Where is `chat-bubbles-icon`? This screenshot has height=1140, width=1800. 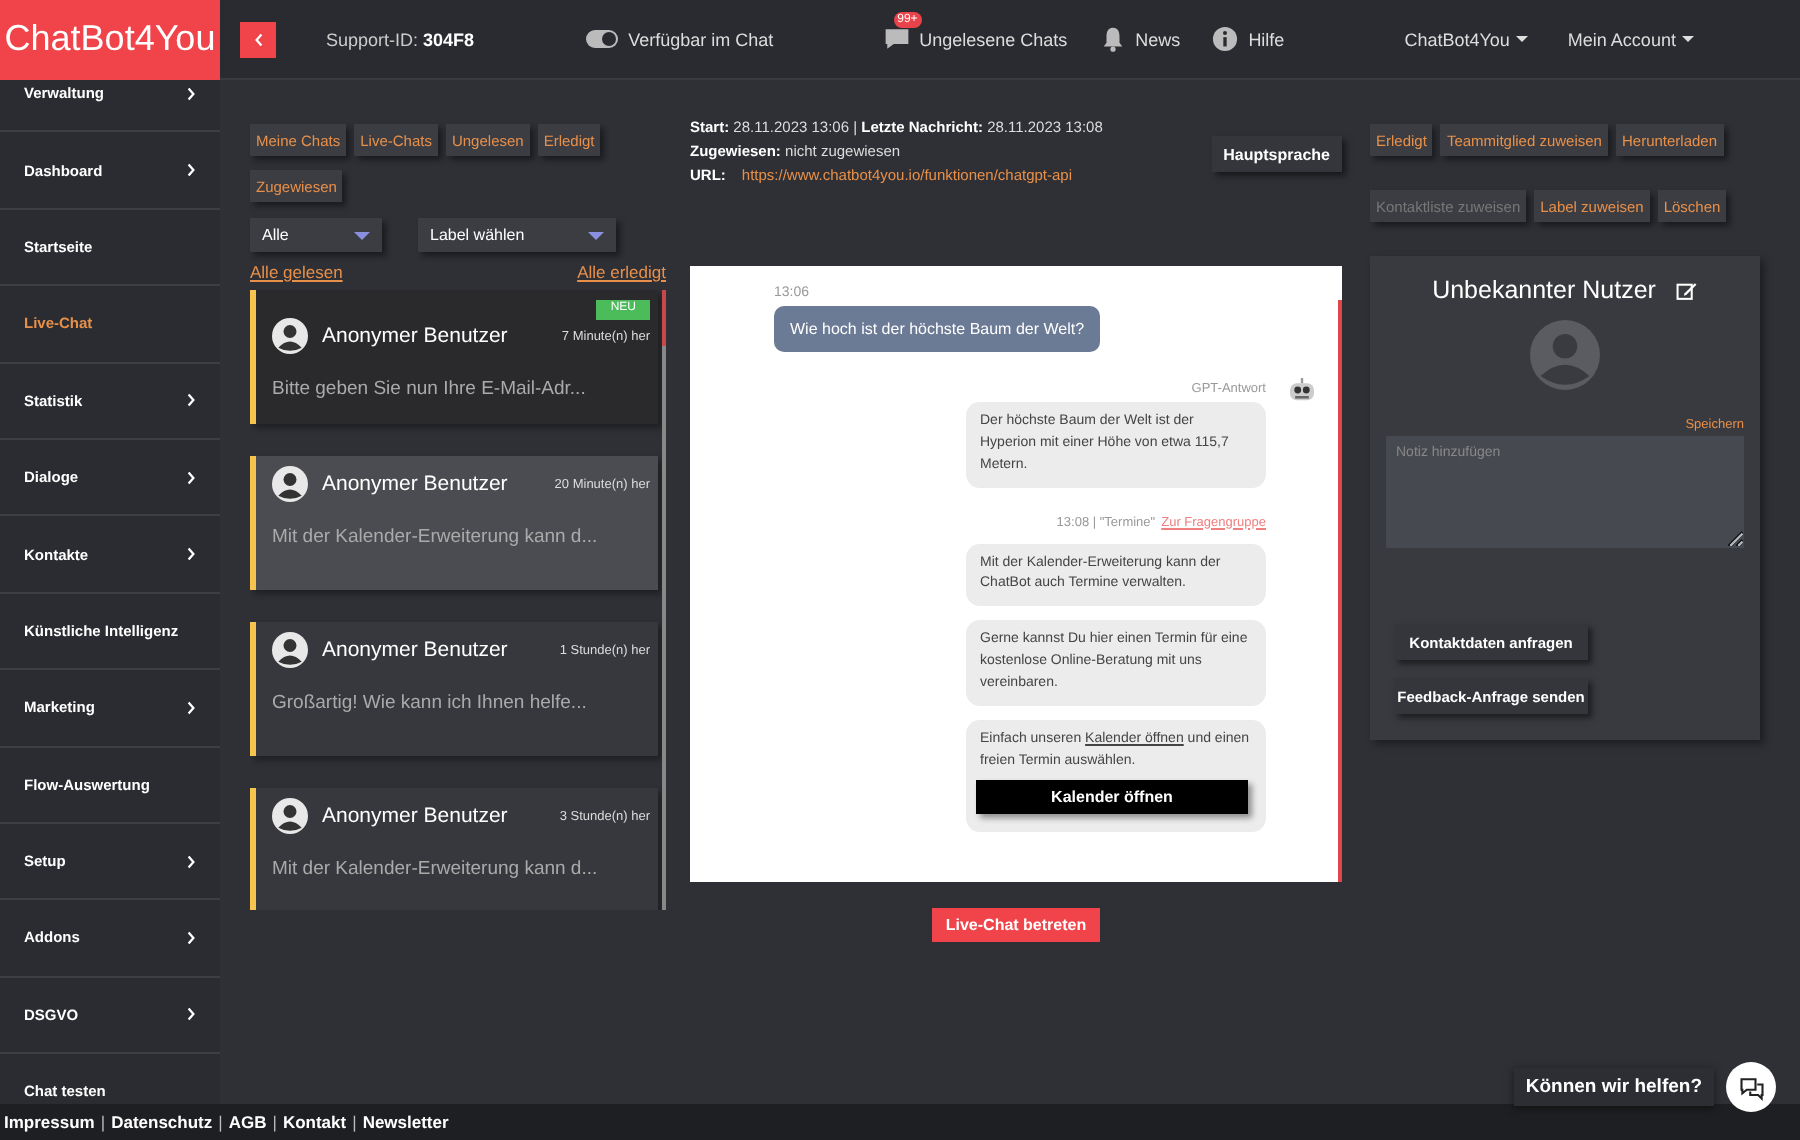
chat-bubbles-icon is located at coordinates (1751, 1087).